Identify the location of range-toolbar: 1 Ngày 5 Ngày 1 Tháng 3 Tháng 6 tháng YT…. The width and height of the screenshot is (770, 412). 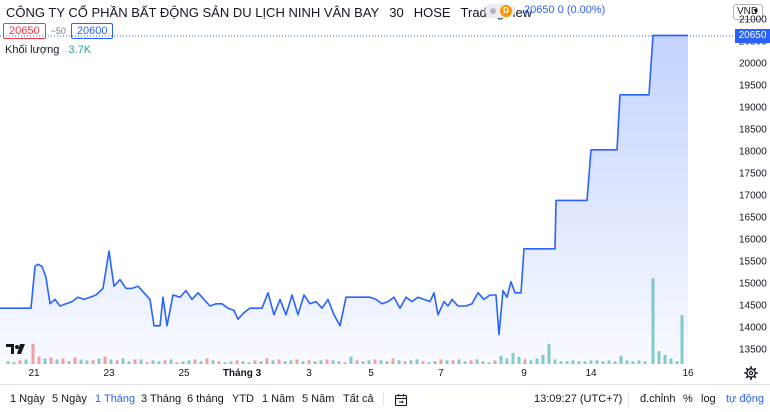
(385, 398).